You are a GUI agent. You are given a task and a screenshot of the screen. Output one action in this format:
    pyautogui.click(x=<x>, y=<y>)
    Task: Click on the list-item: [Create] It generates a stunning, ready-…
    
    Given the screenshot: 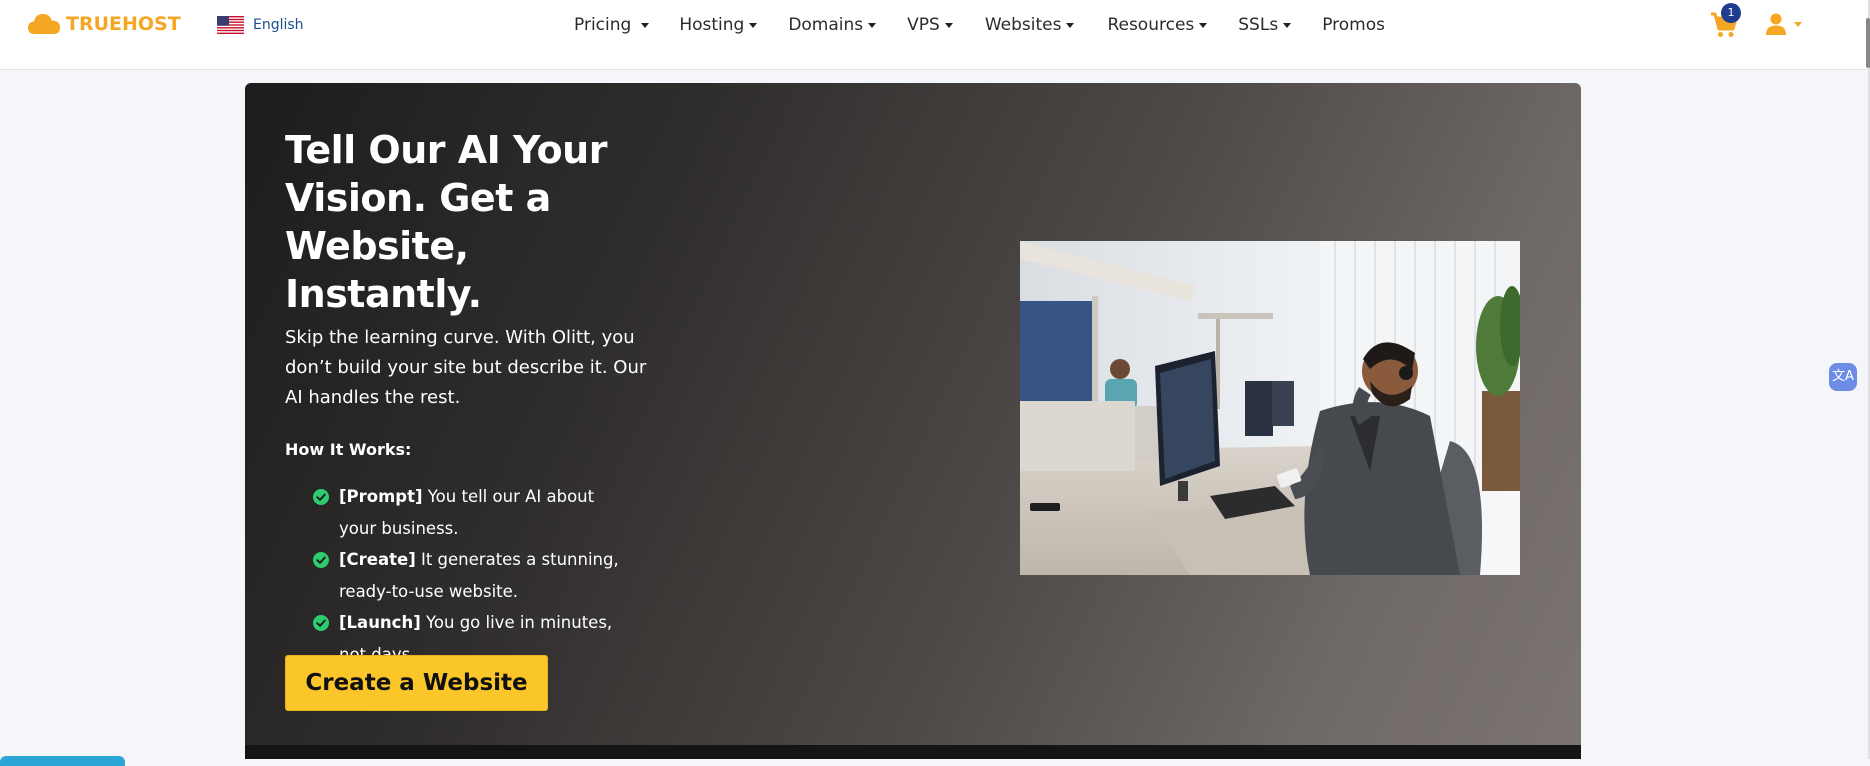 What is the action you would take?
    pyautogui.click(x=499, y=576)
    